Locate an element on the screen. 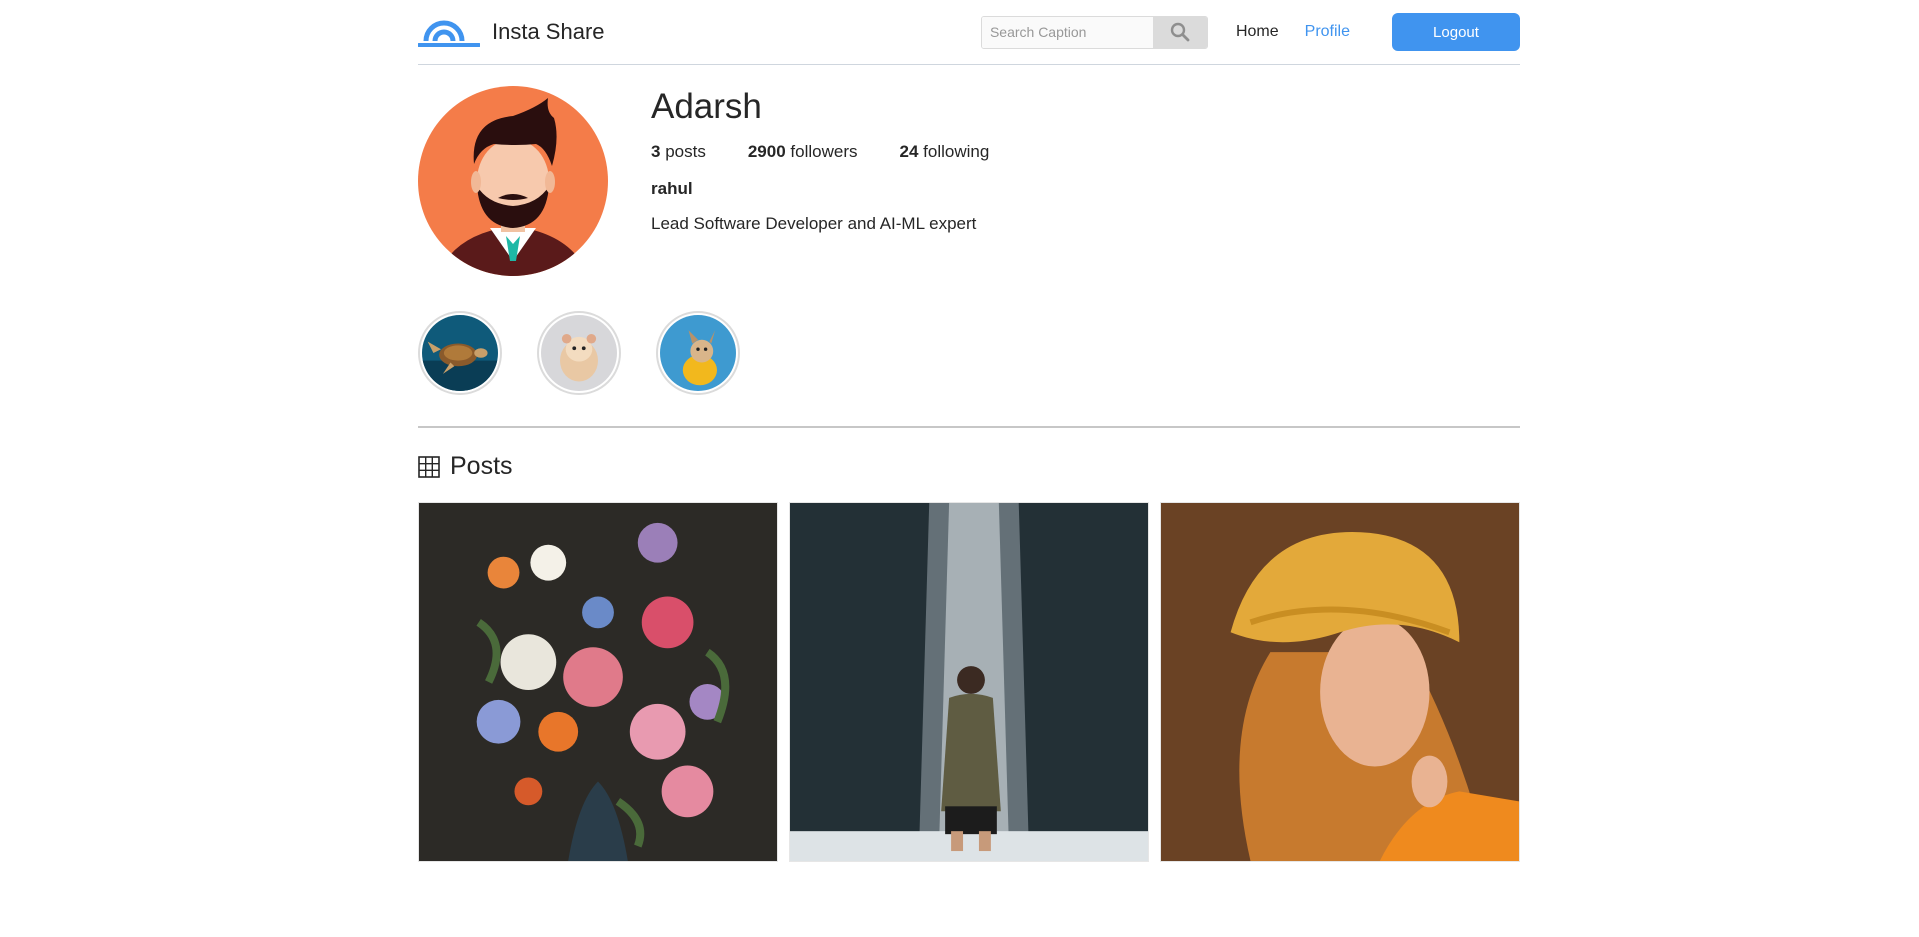 This screenshot has width=1919, height=937. following-label: following is located at coordinates (956, 151).